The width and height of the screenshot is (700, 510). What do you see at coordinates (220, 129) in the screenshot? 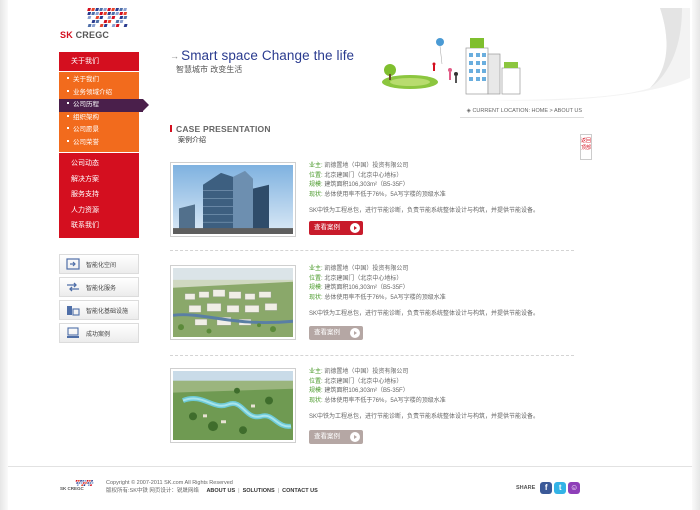
I see `section-title-english: CASE PRESENTATION` at bounding box center [220, 129].